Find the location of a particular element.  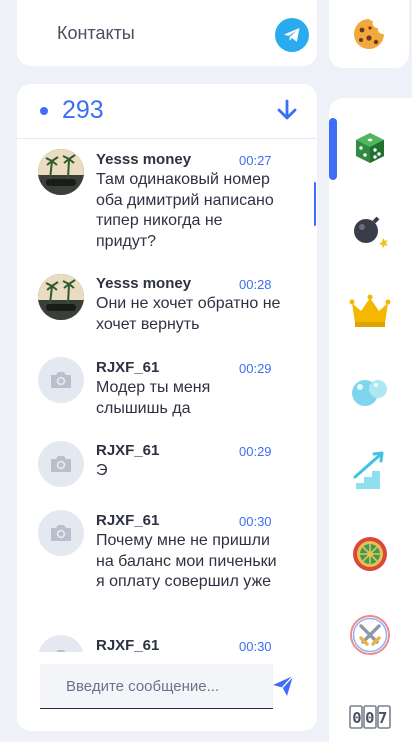

send-icon is located at coordinates (283, 686).